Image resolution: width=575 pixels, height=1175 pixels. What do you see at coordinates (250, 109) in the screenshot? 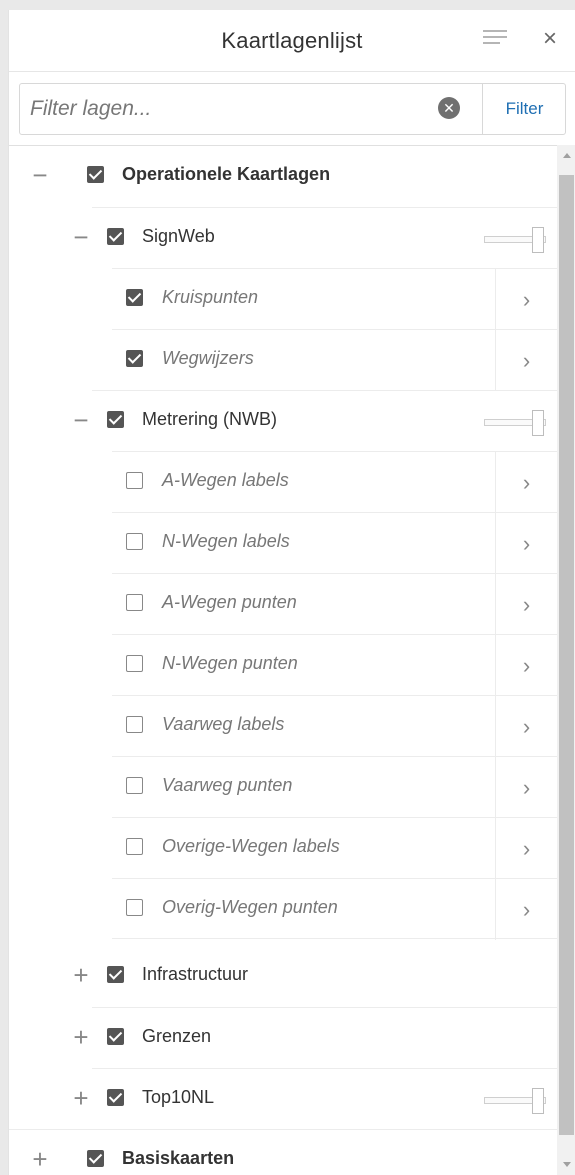
I see `filter-input` at bounding box center [250, 109].